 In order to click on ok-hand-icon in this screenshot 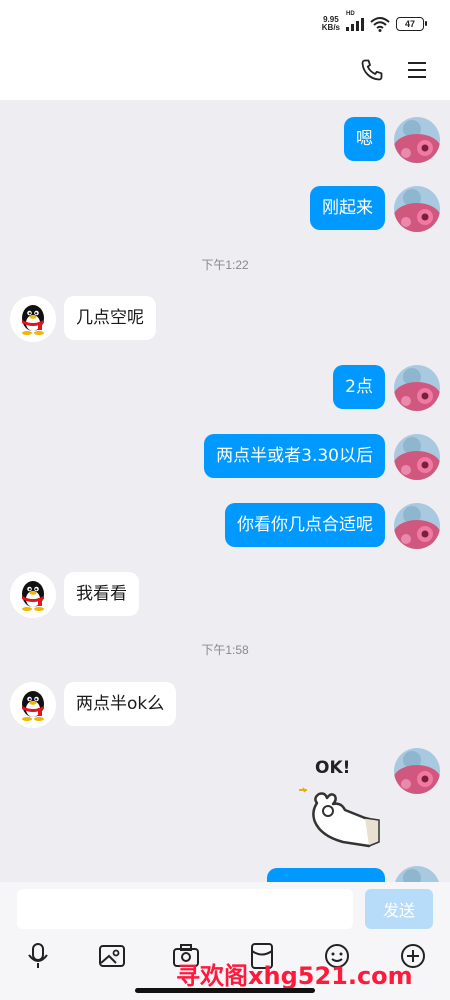, I will do `click(339, 817)`.